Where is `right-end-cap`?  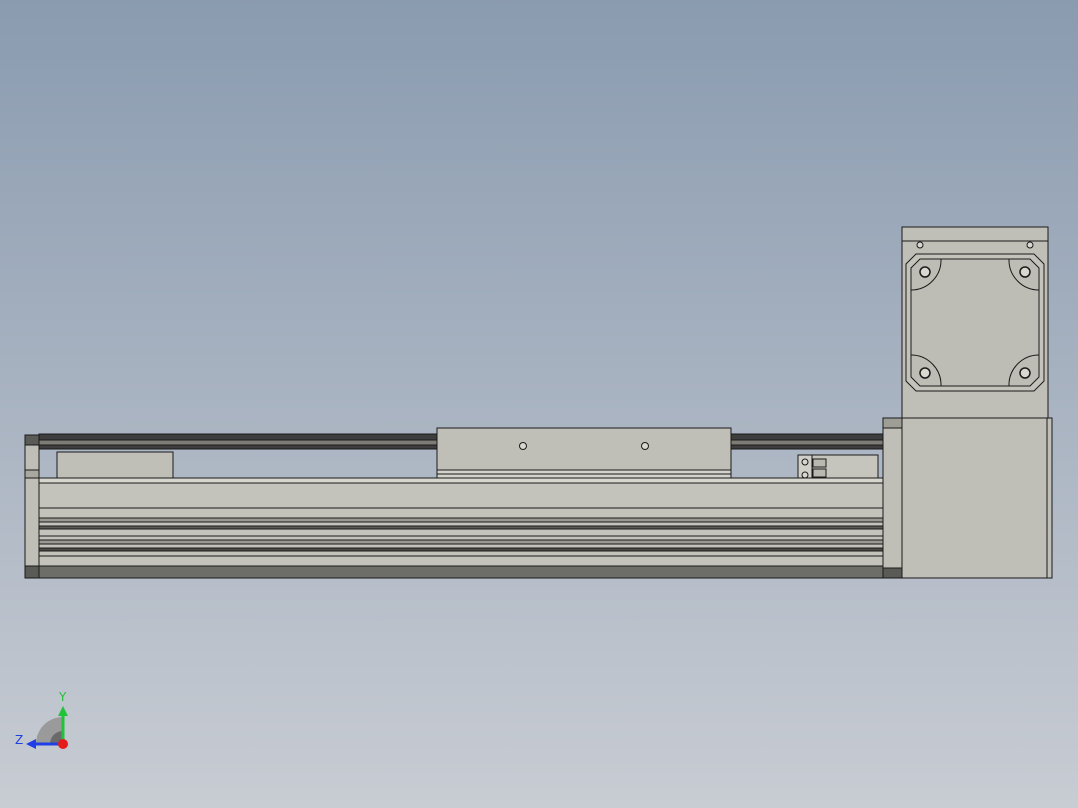 right-end-cap is located at coordinates (892, 498).